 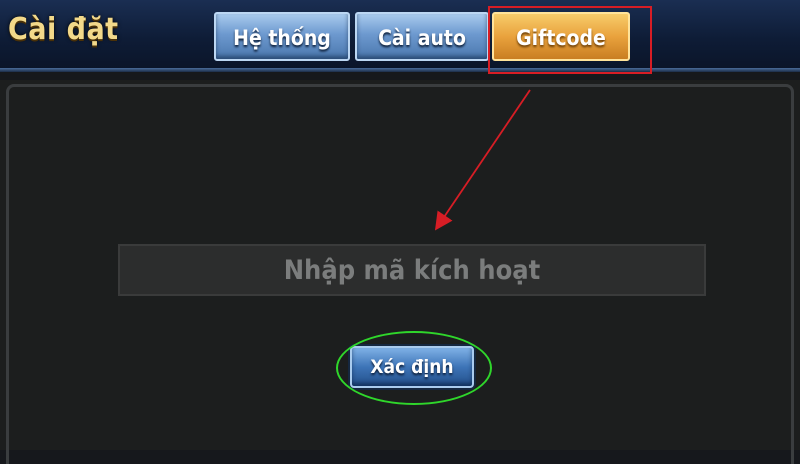 I want to click on tab-he-thong: Hệ thống, so click(x=282, y=36).